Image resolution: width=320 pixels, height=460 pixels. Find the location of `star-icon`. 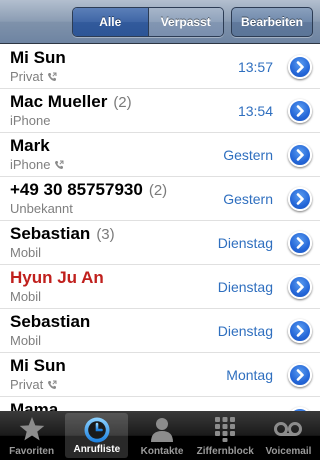

star-icon is located at coordinates (32, 431).